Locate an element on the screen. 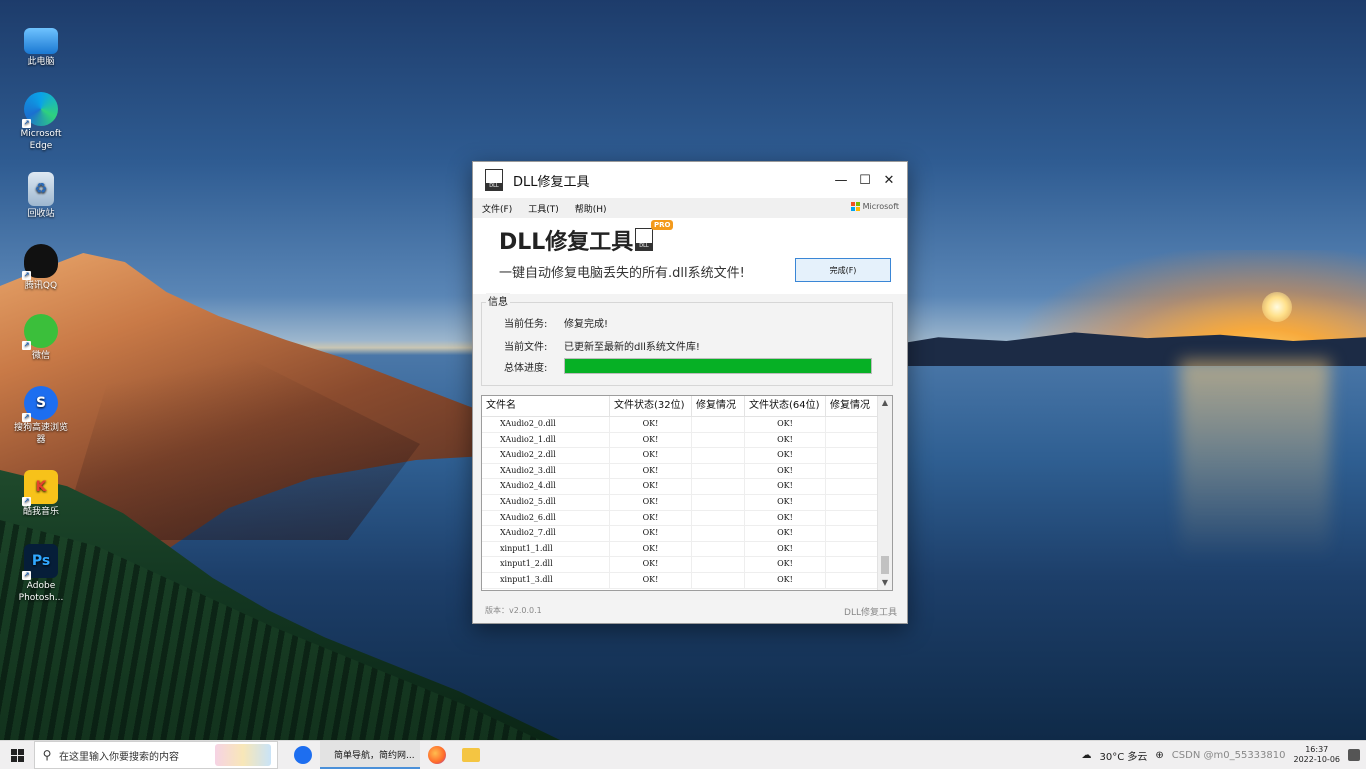 The width and height of the screenshot is (1366, 769). kuwo-music-icon: K ↗ is located at coordinates (40, 488).